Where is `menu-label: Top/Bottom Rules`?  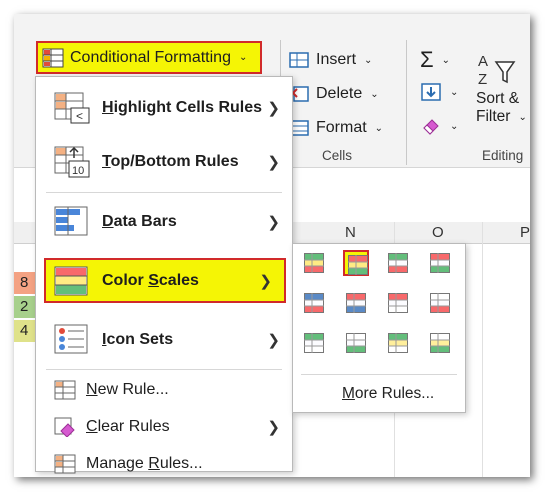
menu-label: Top/Bottom Rules is located at coordinates (170, 161).